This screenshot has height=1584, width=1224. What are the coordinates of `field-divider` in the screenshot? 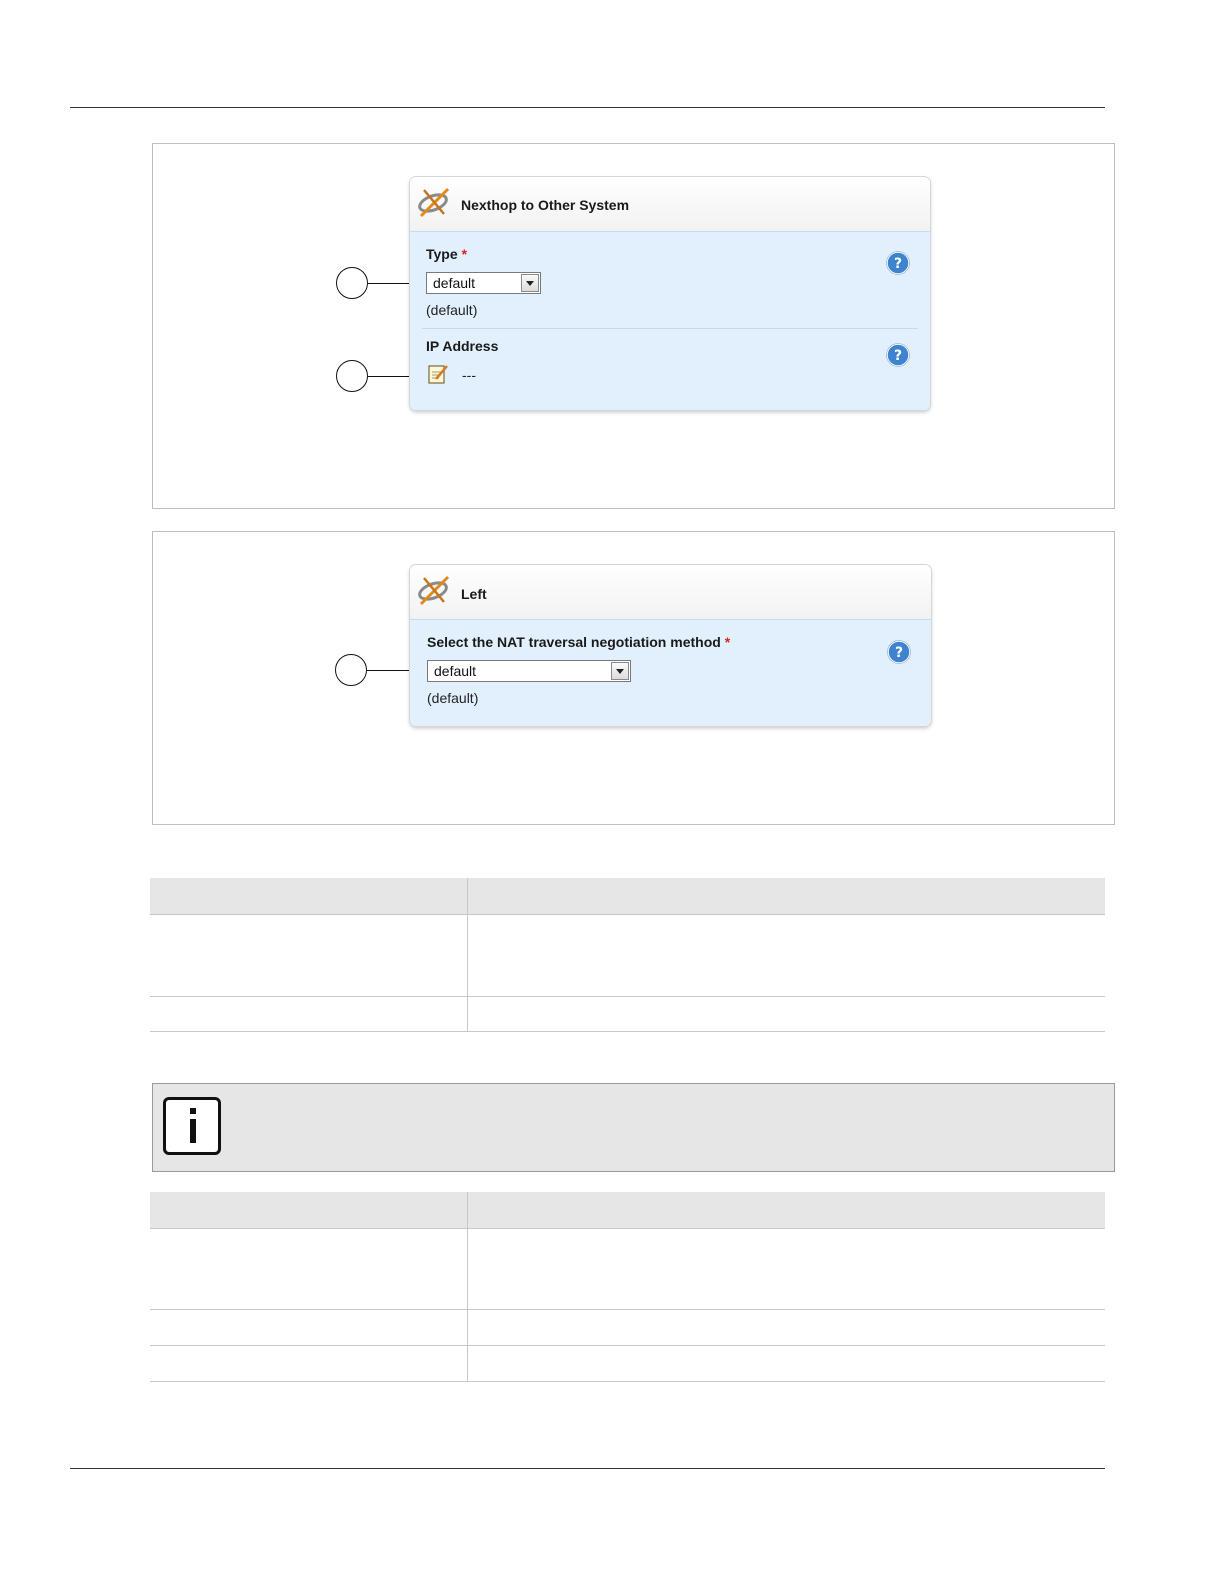 It's located at (670, 328).